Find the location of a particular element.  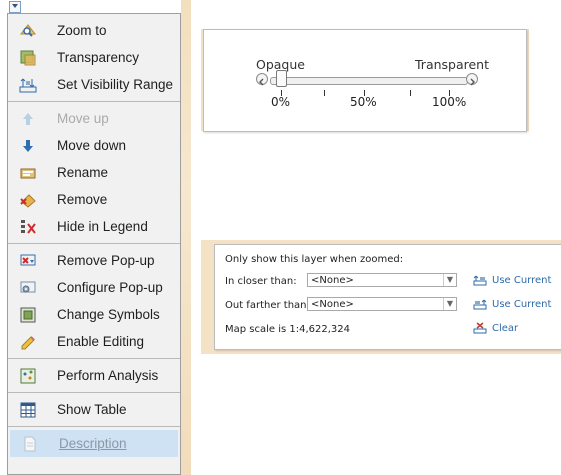

menu-item-label: Transparency is located at coordinates (98, 57).